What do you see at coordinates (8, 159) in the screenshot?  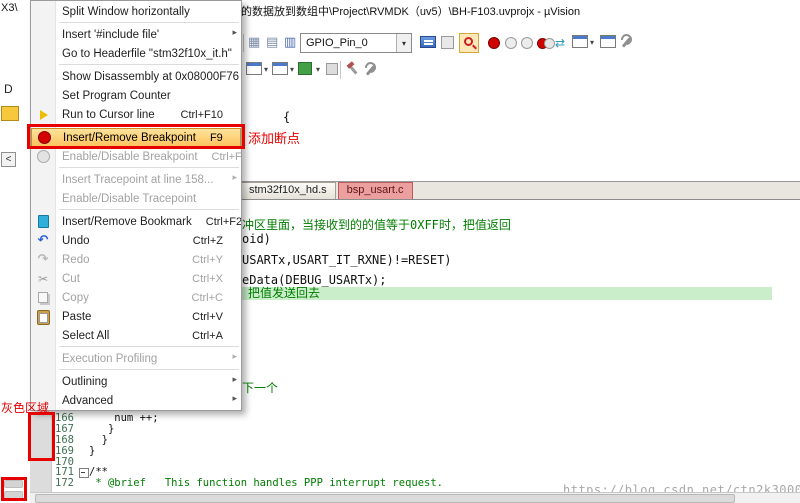 I see `scroll-left-button: <` at bounding box center [8, 159].